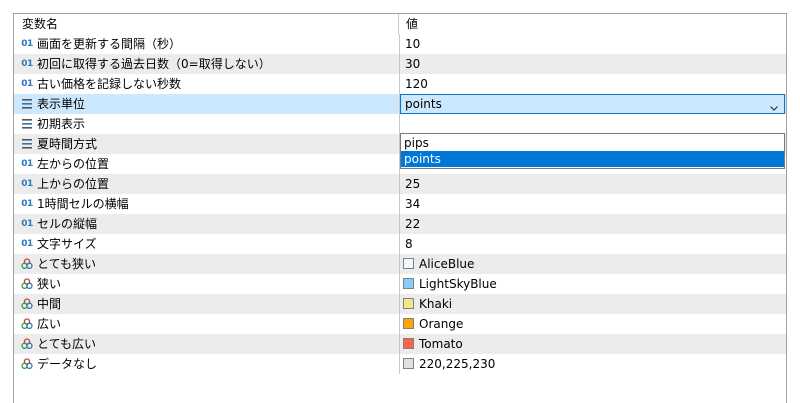 The image size is (800, 403). I want to click on table-row: 広い Orange, so click(400, 324).